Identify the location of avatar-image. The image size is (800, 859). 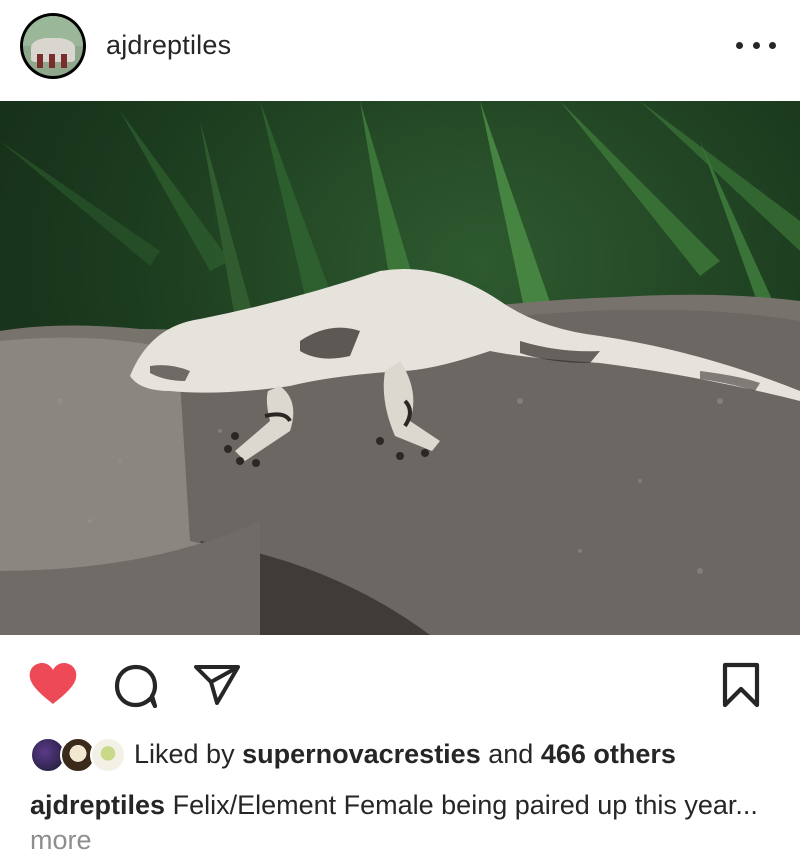
(53, 46).